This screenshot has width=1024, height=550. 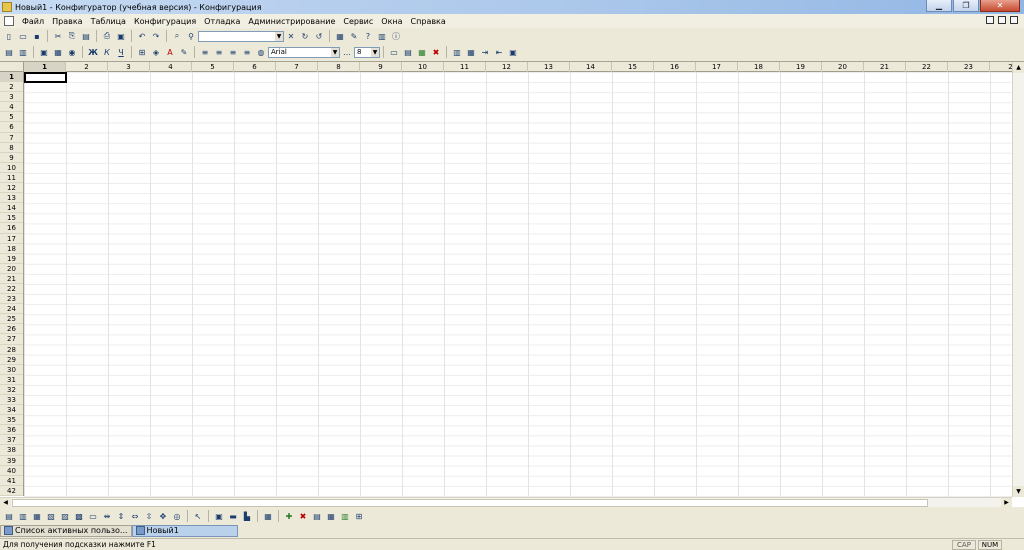 I want to click on row-header-cell: 12, so click(x=11, y=188).